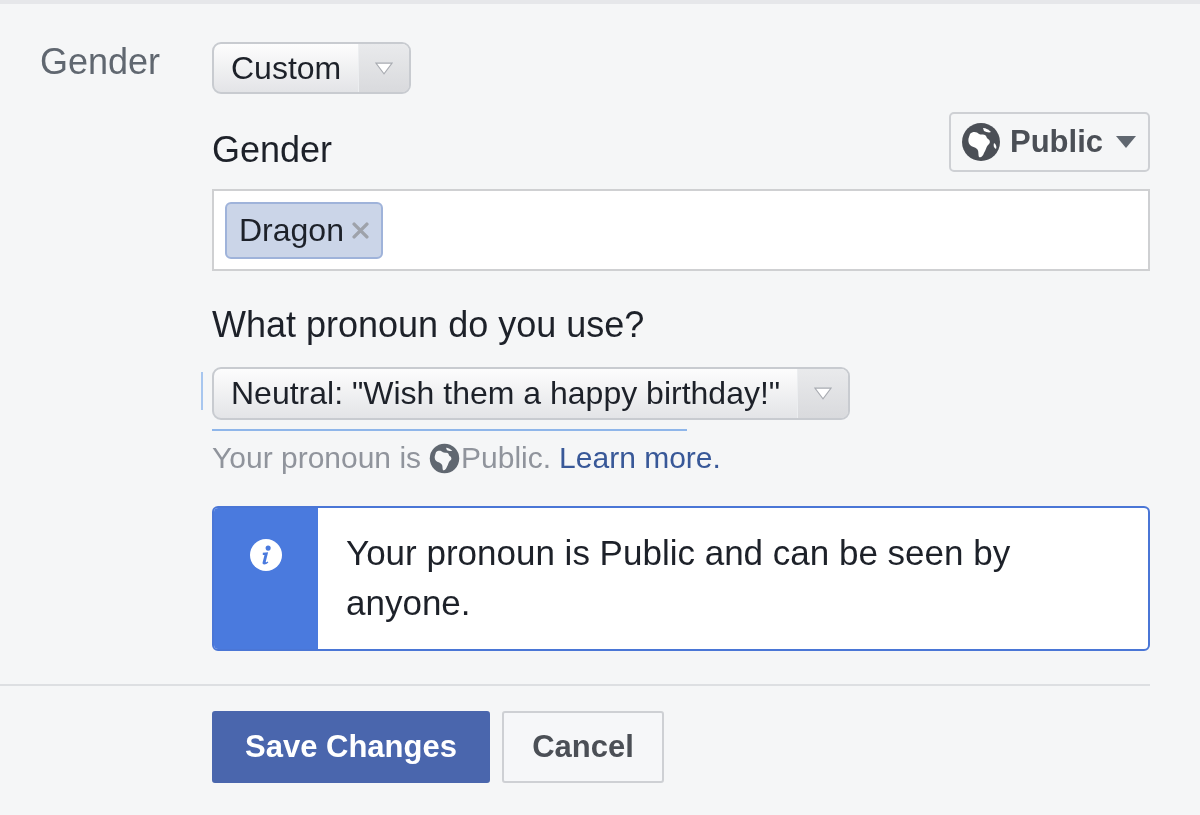  Describe the element at coordinates (531, 393) in the screenshot. I see `pronoun-select: Neutral: "Wish them a happy birthday!"` at that location.